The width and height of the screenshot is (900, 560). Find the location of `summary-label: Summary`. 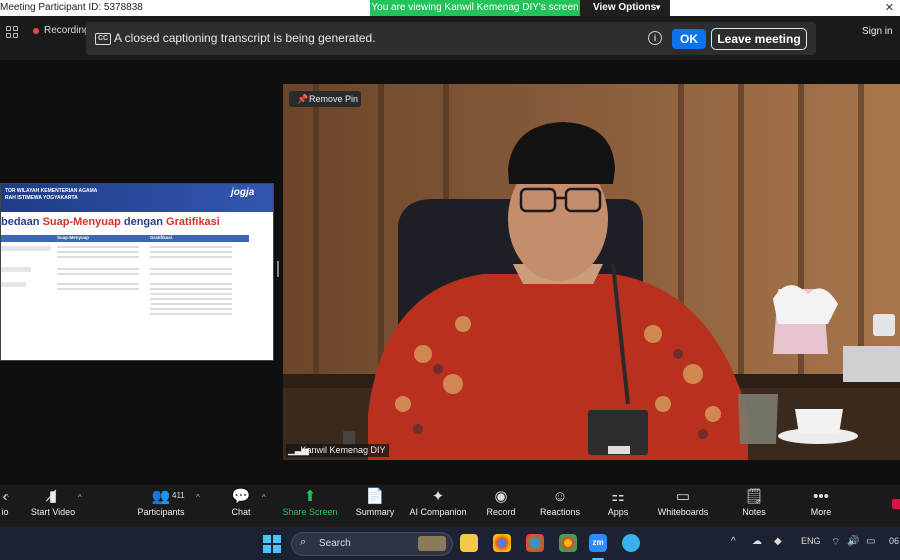

summary-label: Summary is located at coordinates (375, 512).